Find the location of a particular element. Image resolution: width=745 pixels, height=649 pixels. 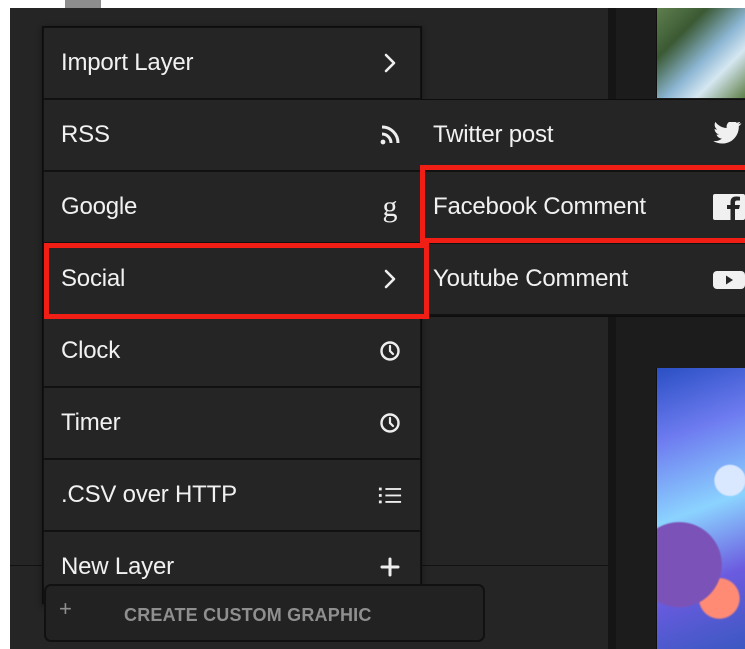

menu-item-label: Import Layer is located at coordinates (127, 62).